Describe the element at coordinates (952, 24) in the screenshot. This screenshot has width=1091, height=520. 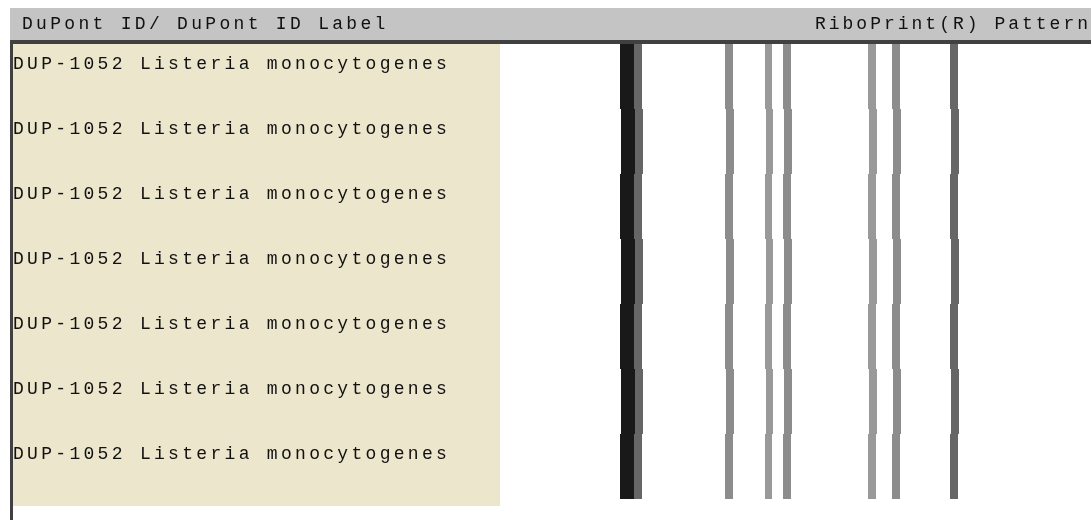
I see `column-header: RiboPrint(R) Pattern` at that location.